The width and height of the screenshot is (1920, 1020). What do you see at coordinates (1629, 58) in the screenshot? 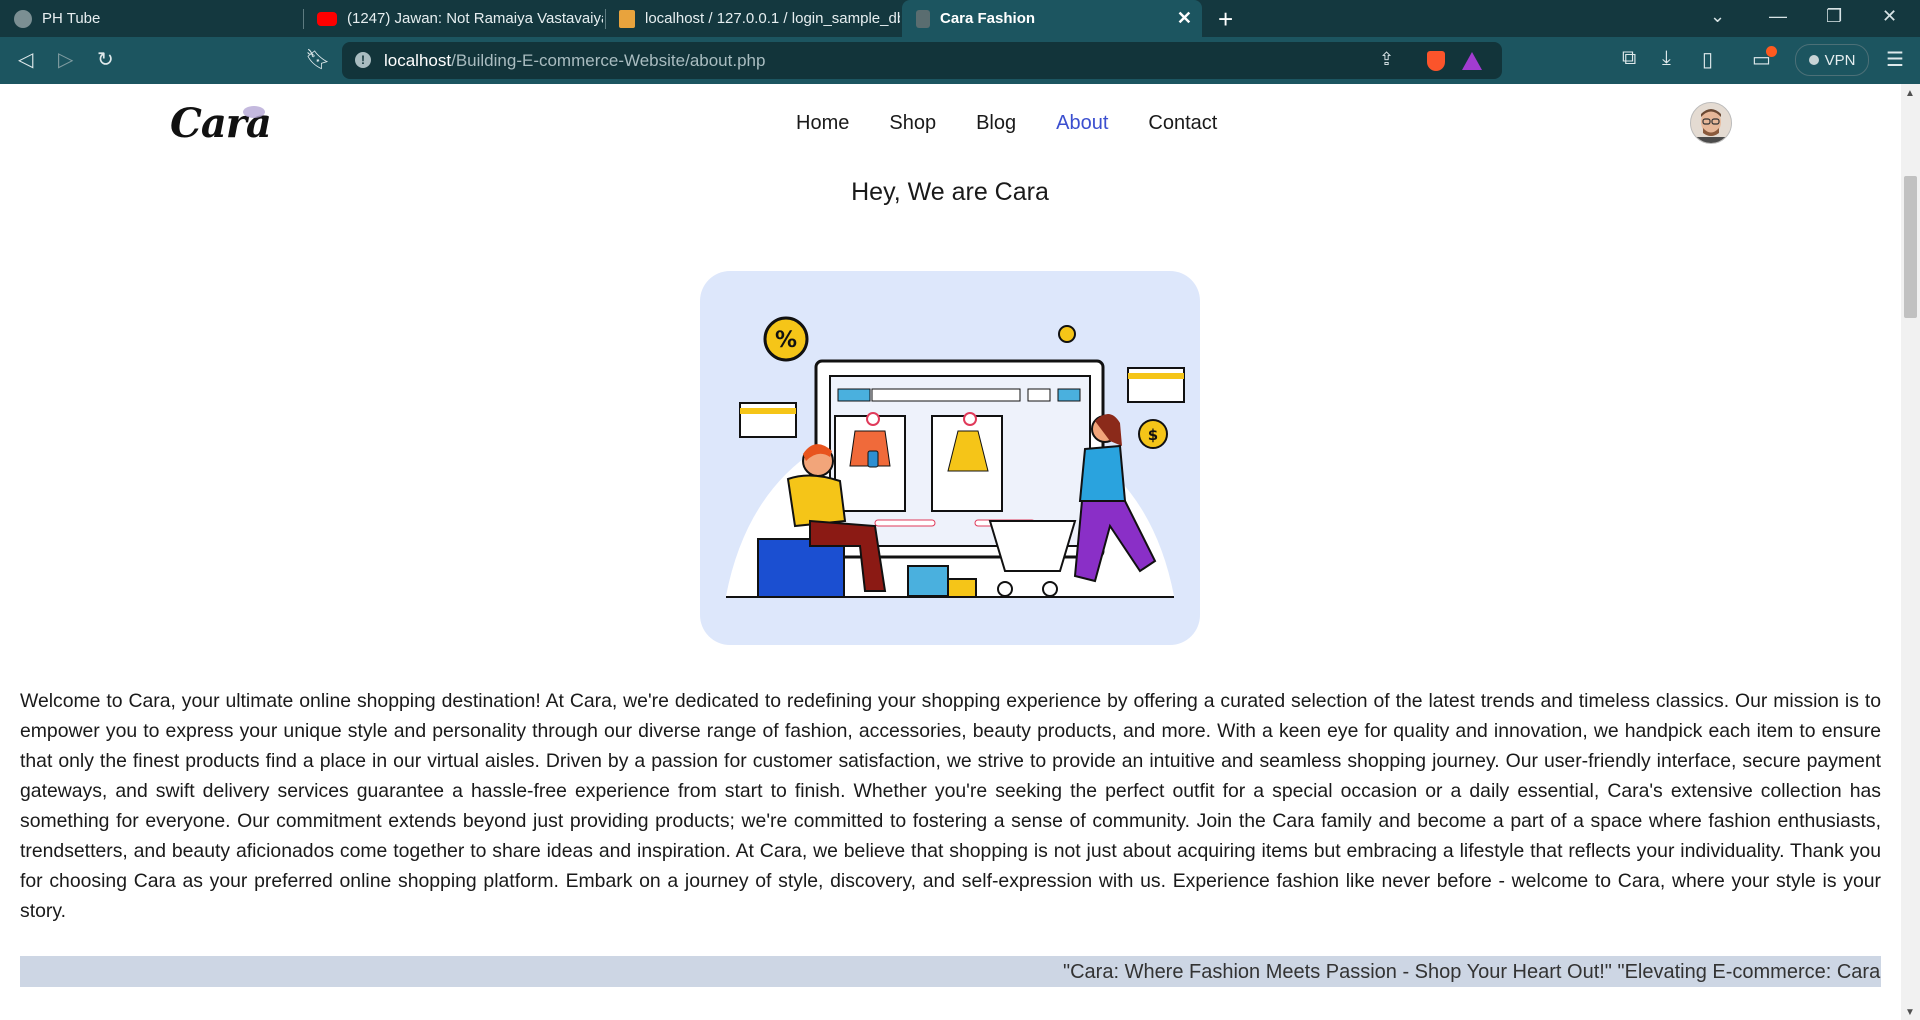
I see `extensions-icon: ⧉` at bounding box center [1629, 58].